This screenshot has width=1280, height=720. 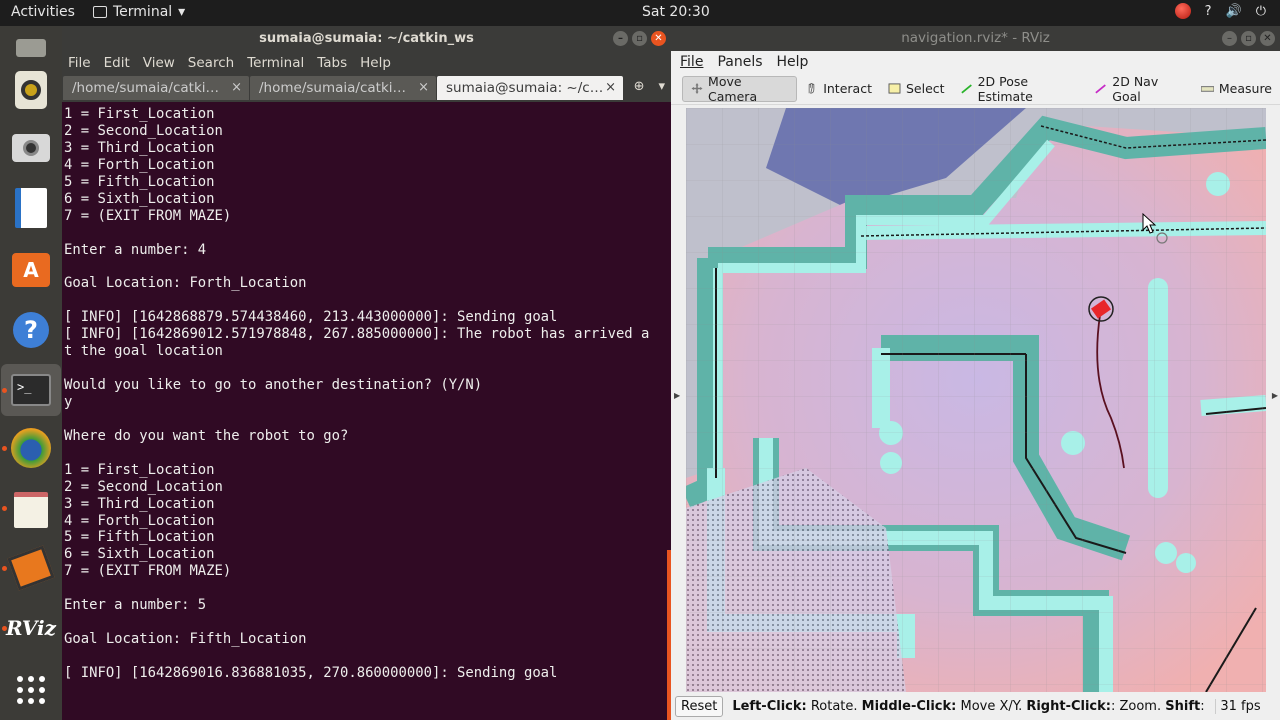 I want to click on menu-tabs: Tabs, so click(x=332, y=63).